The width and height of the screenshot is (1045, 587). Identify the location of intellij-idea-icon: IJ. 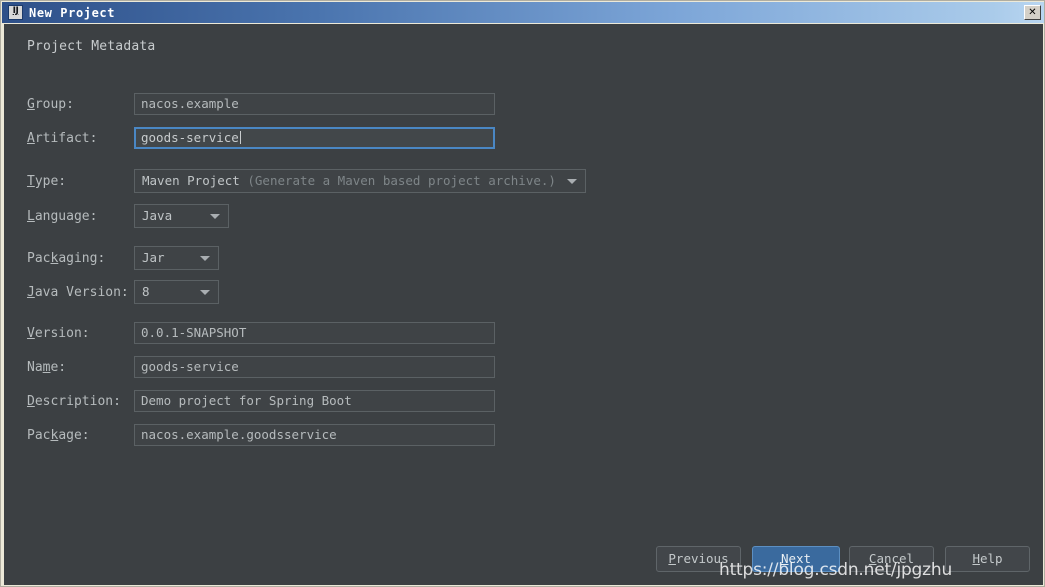
(15, 12).